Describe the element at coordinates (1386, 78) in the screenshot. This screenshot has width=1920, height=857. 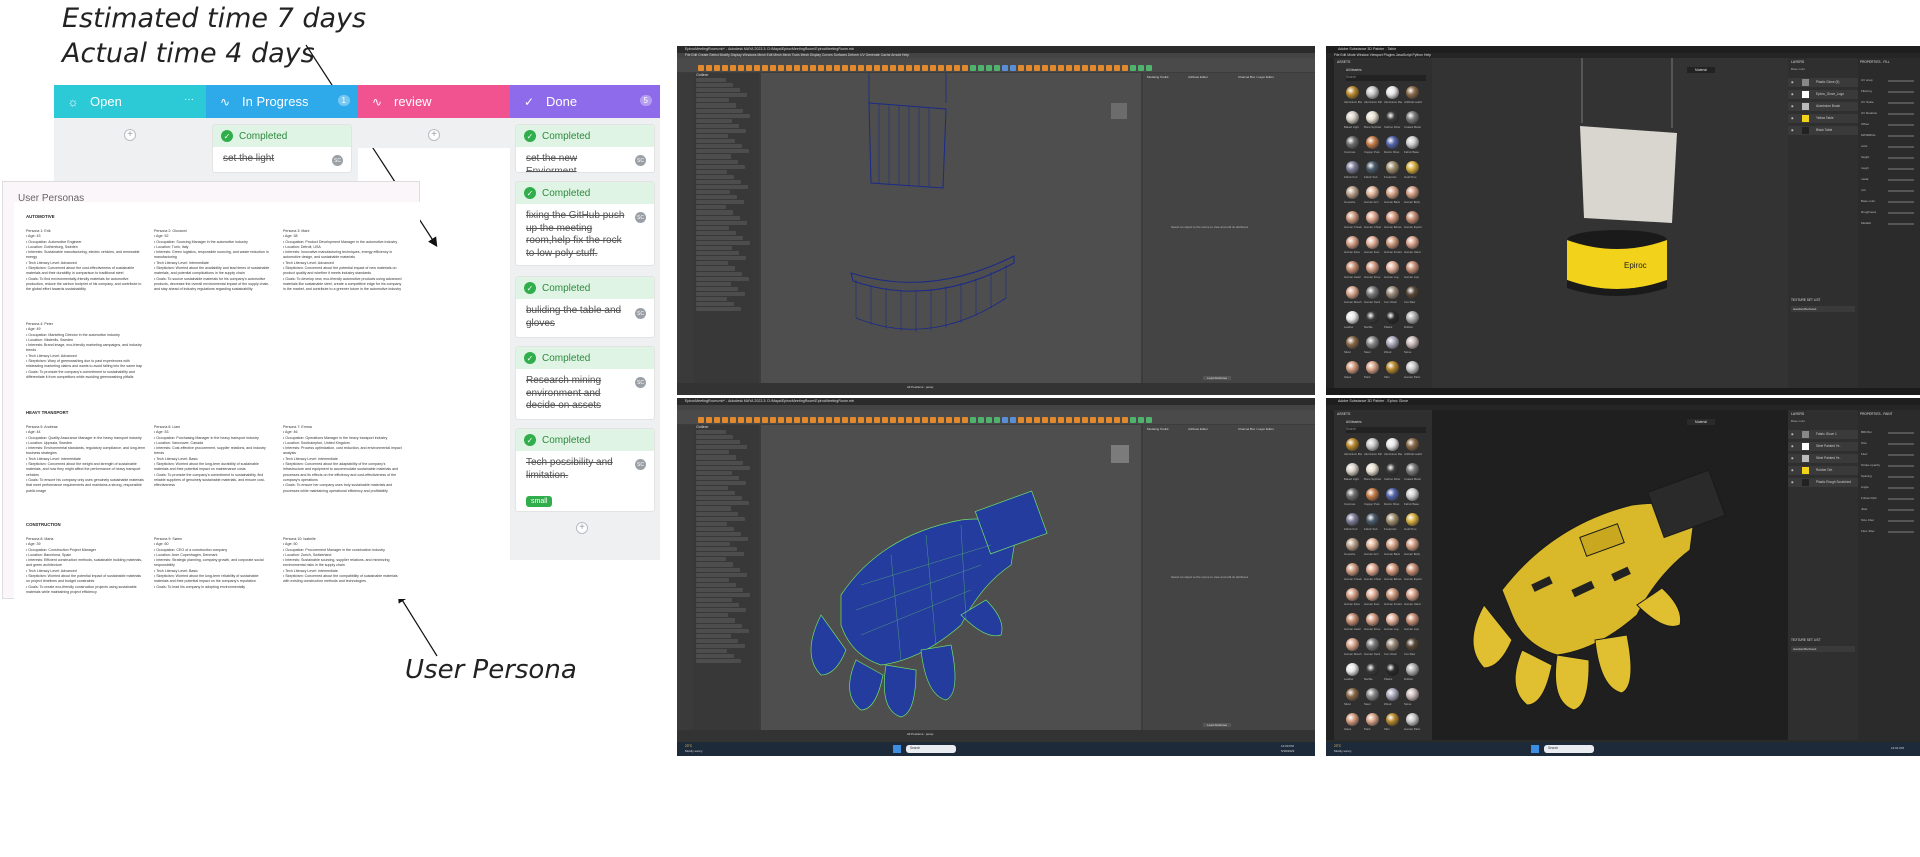
I see `assets-search: Search` at that location.